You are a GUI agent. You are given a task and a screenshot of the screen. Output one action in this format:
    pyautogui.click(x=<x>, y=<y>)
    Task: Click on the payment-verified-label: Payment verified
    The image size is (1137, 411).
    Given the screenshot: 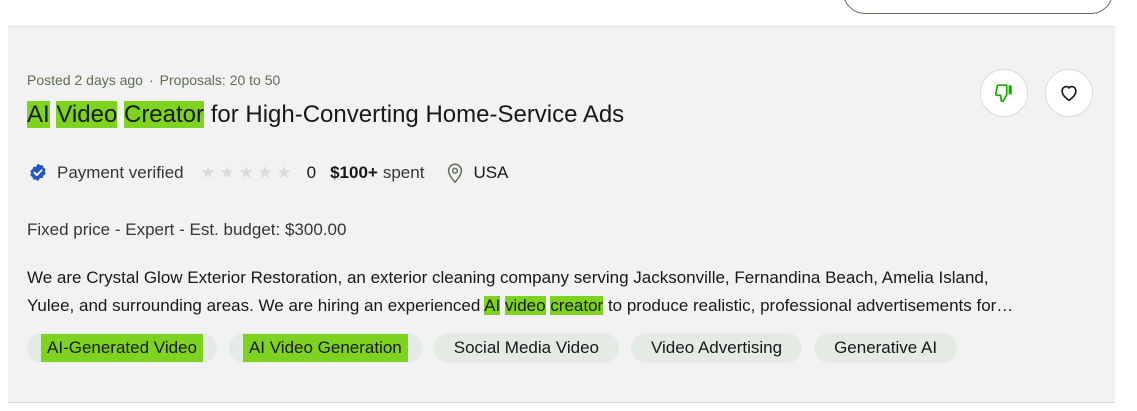 What is the action you would take?
    pyautogui.click(x=120, y=172)
    